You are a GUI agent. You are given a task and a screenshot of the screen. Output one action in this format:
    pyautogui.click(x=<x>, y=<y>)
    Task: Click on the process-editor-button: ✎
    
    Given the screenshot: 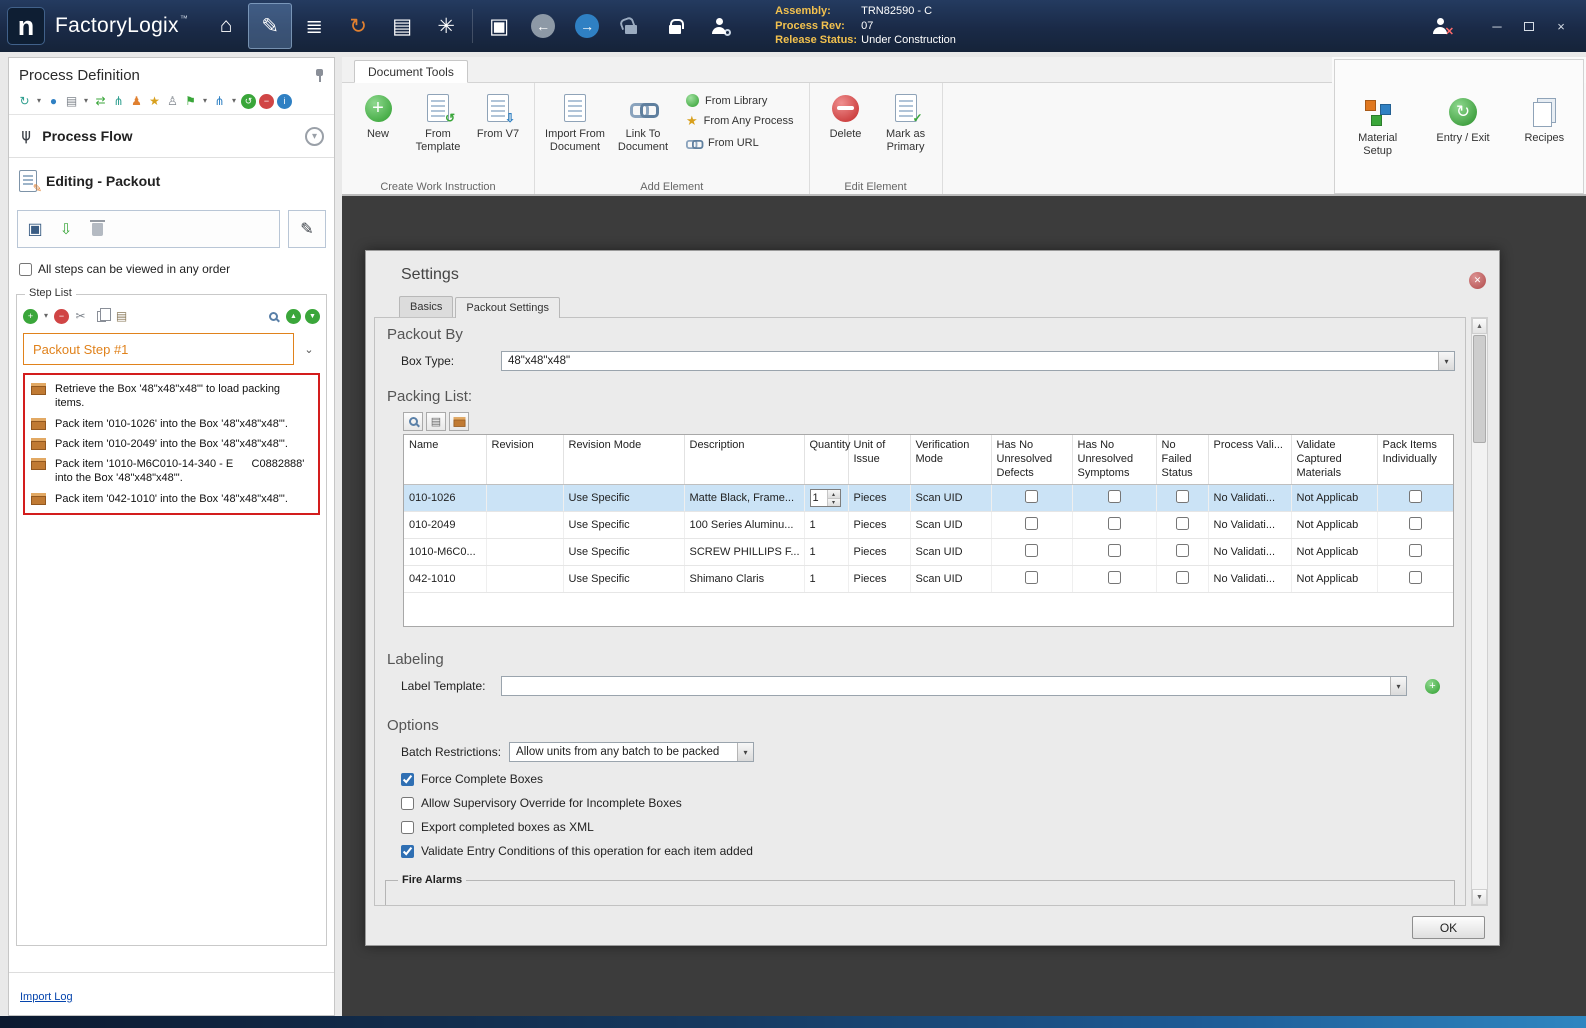 What is the action you would take?
    pyautogui.click(x=270, y=26)
    